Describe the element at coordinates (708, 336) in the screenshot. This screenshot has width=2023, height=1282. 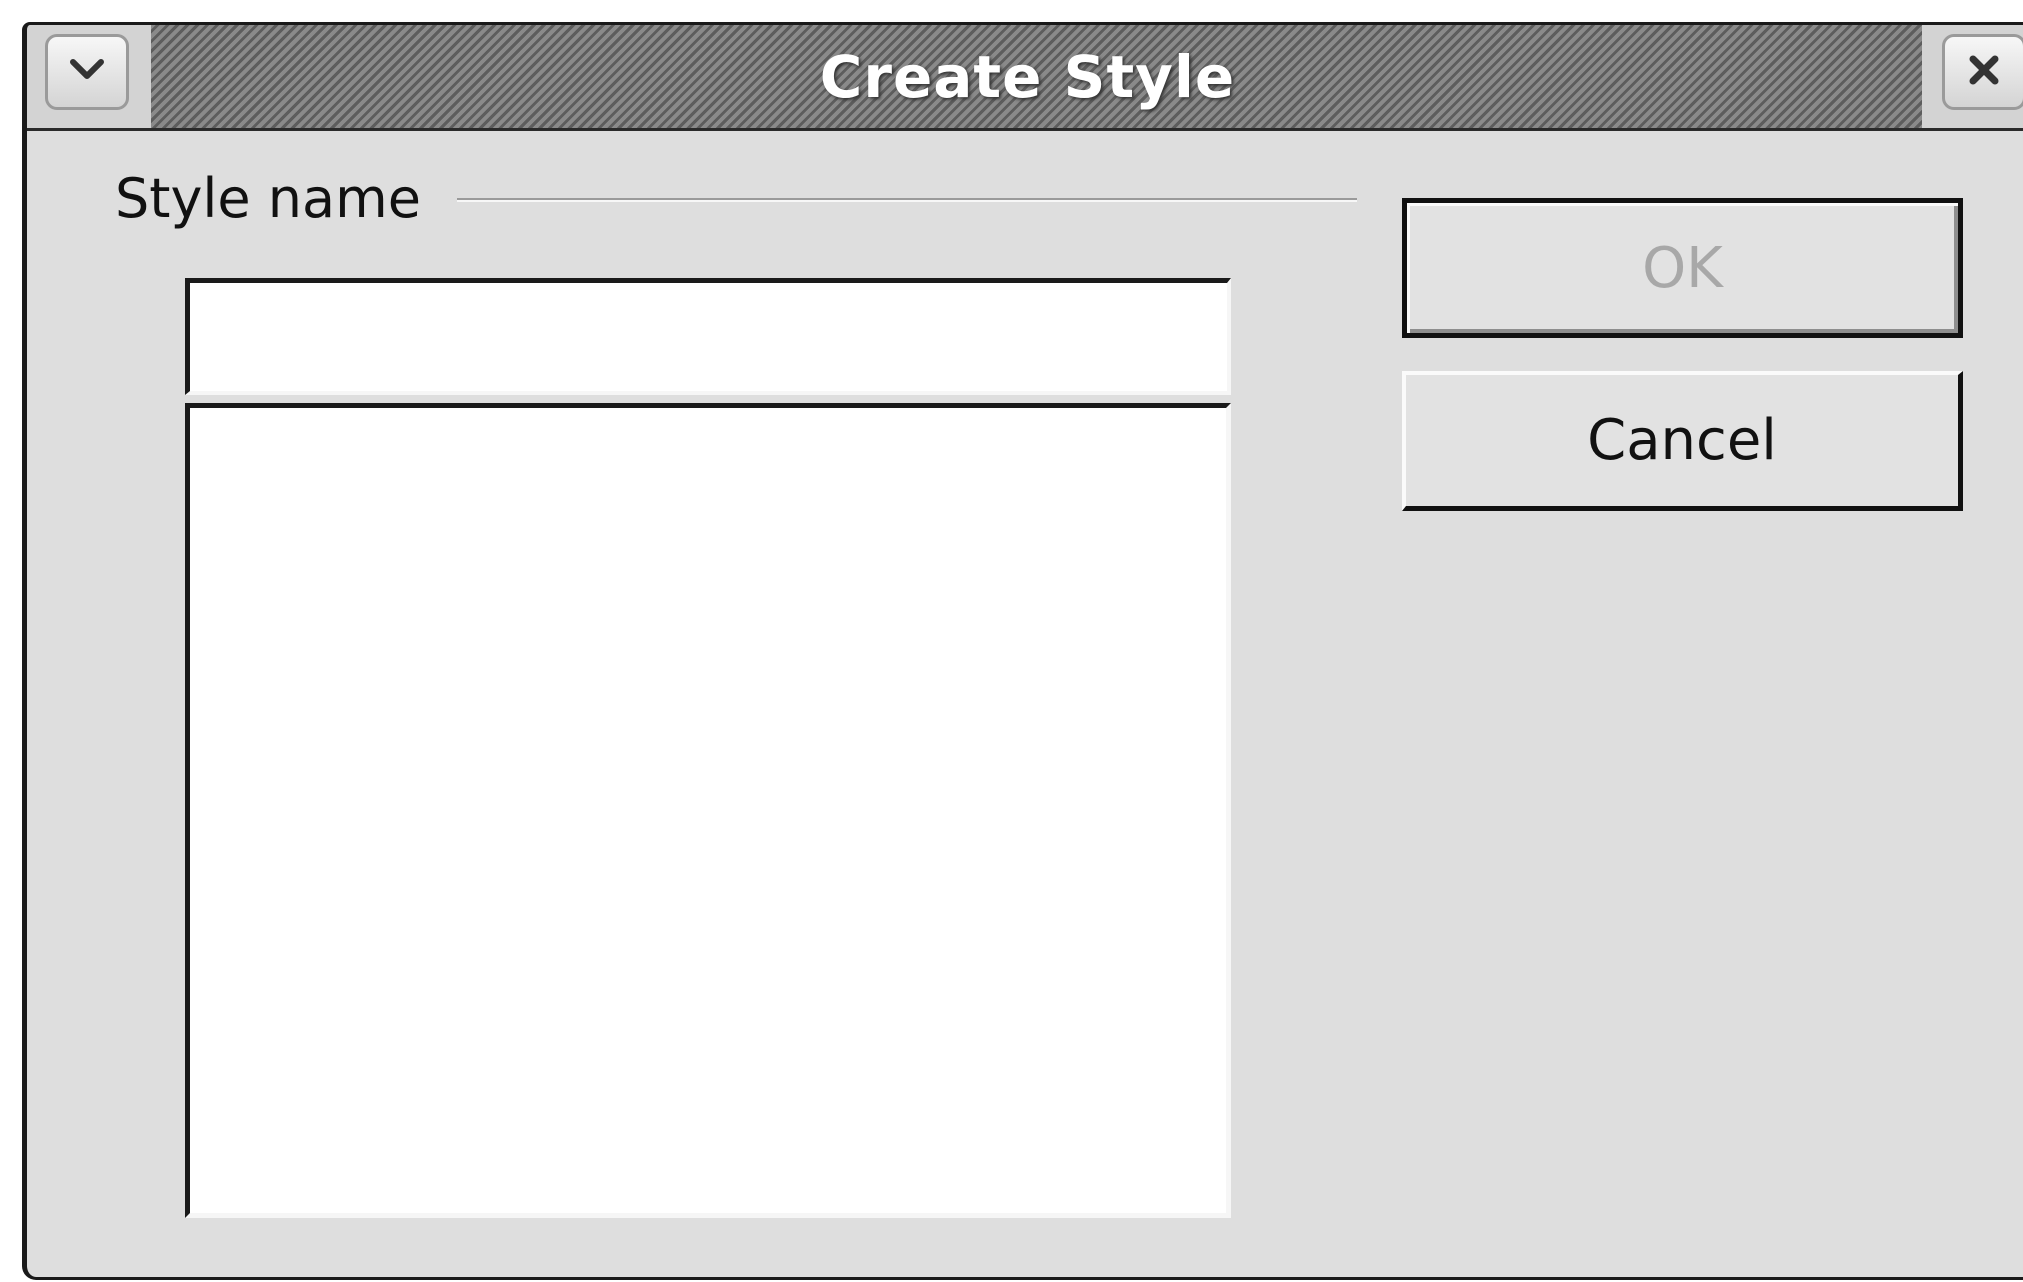
I see `style-name-input` at that location.